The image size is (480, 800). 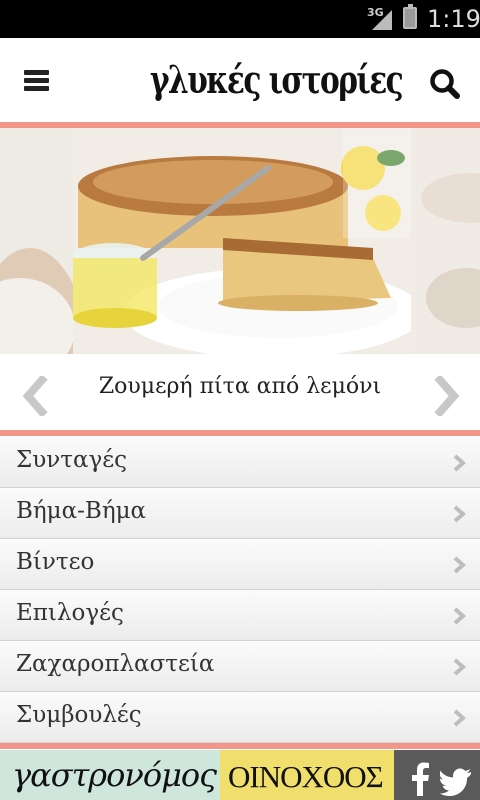 I want to click on app-header: γλυκές ιστορίες, so click(x=240, y=80).